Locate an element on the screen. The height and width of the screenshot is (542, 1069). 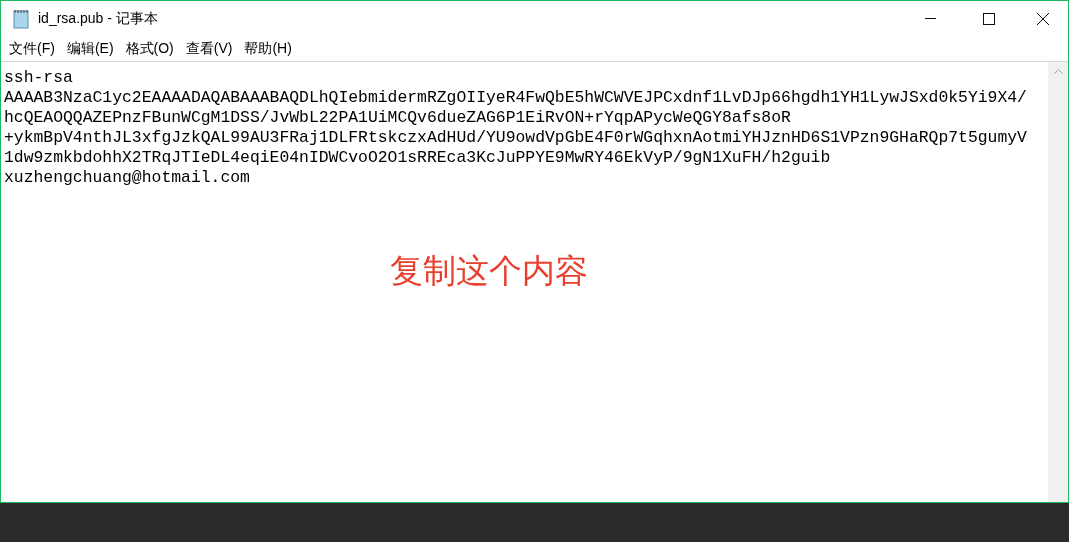
notepad-icon is located at coordinates (21, 18).